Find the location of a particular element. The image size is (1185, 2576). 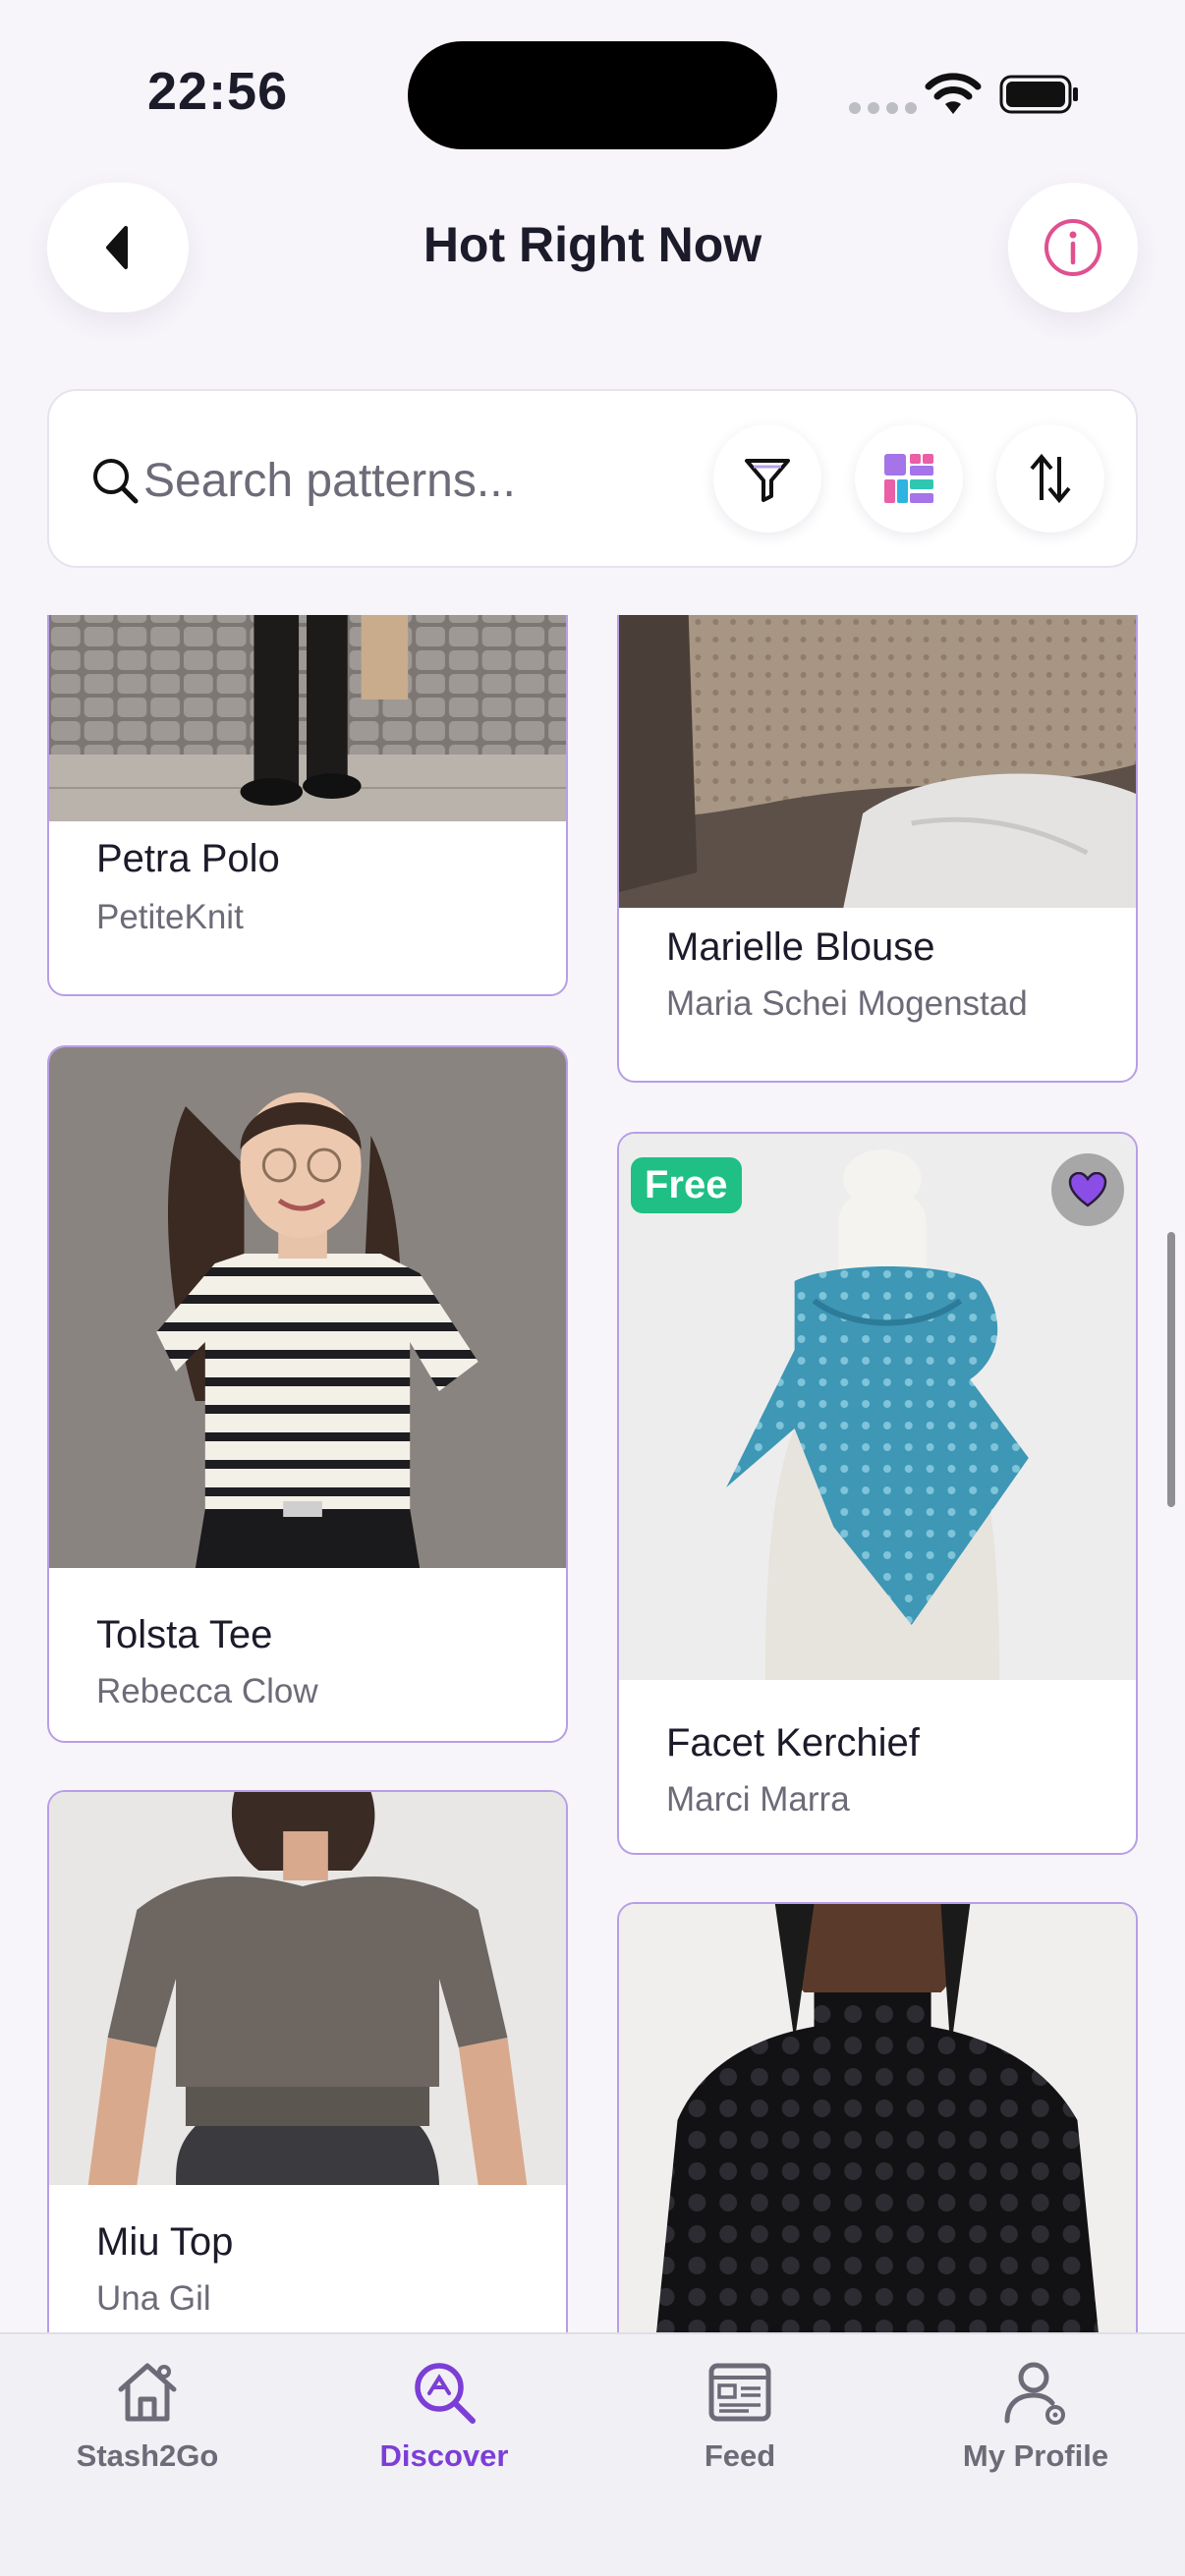

dynamic-island is located at coordinates (592, 95).